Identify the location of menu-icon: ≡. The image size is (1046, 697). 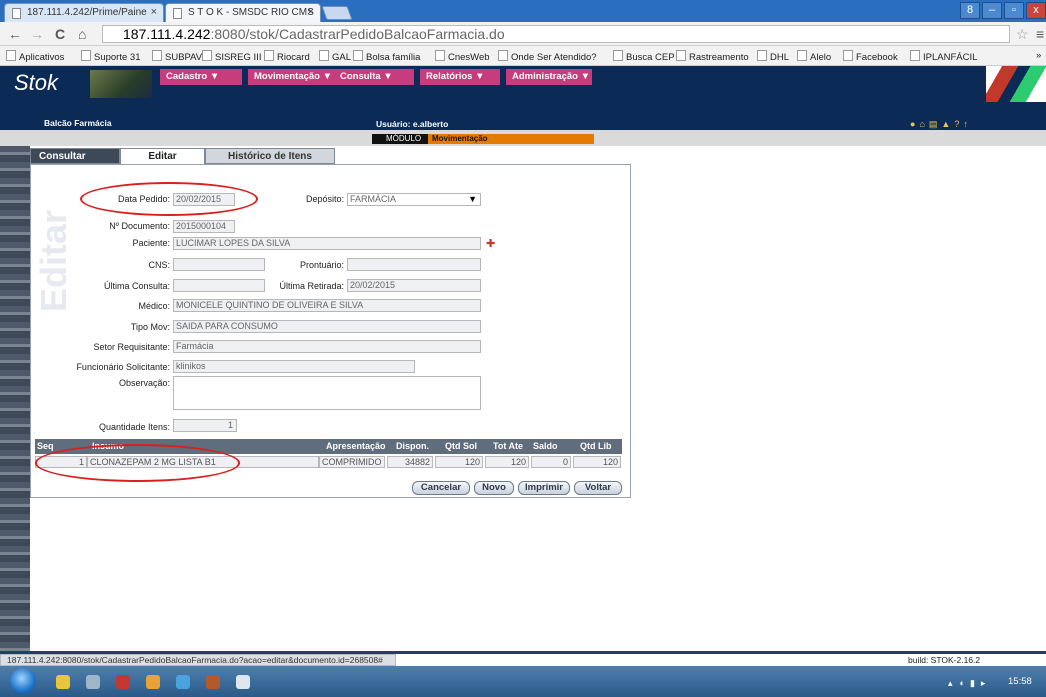
(1040, 34).